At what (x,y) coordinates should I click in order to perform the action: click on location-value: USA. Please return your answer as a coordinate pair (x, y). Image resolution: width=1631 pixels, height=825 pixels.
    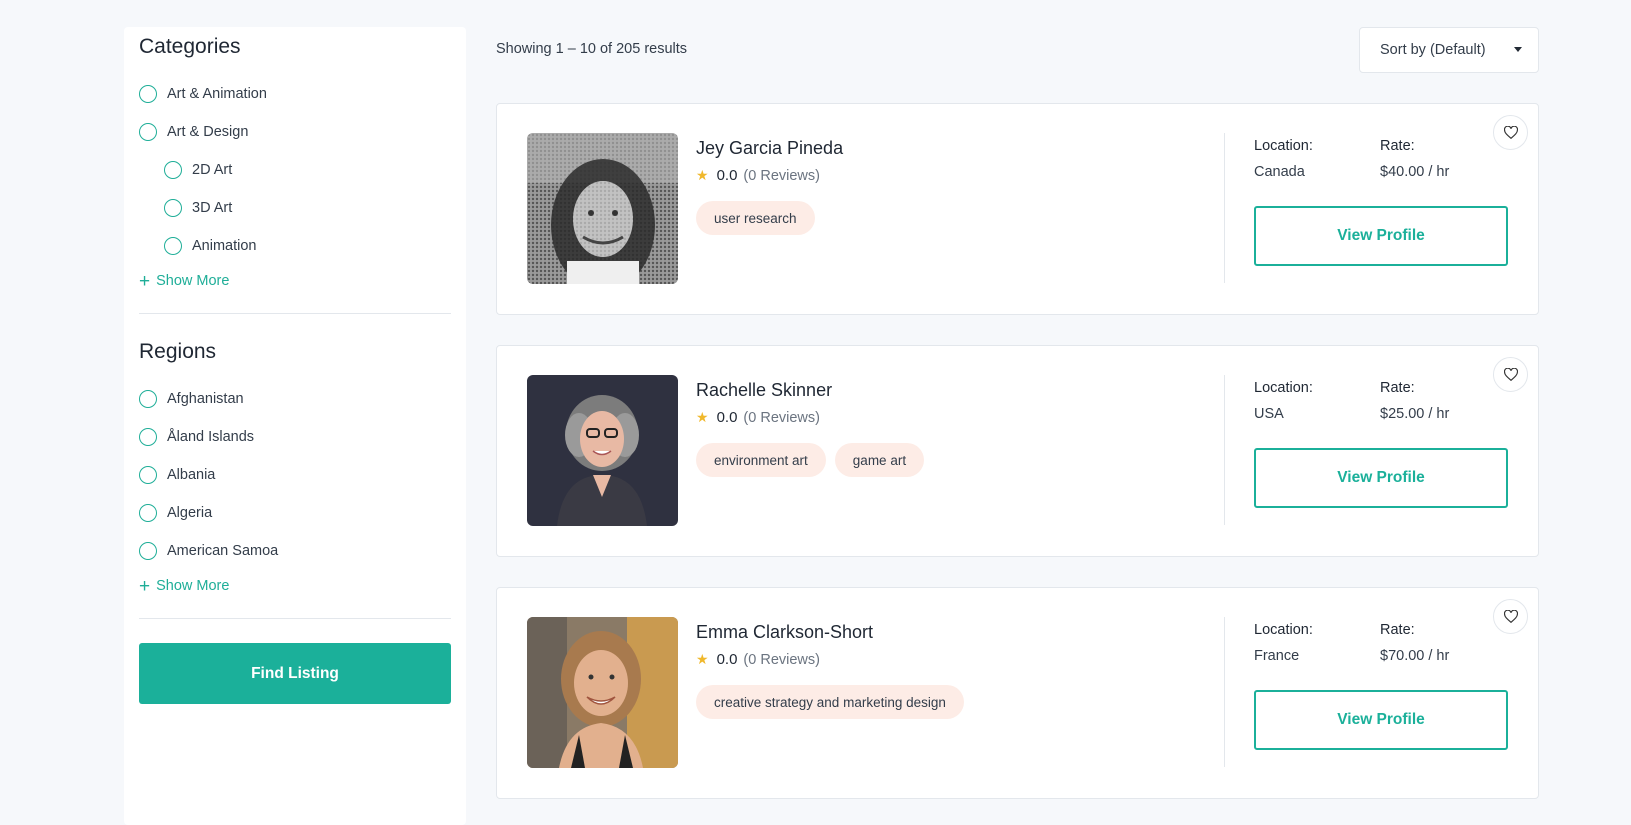
    Looking at the image, I should click on (1269, 414).